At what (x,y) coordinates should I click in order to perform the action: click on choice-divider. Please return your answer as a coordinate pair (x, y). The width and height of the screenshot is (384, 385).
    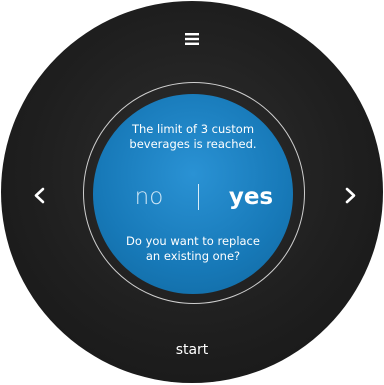
    Looking at the image, I should click on (198, 197).